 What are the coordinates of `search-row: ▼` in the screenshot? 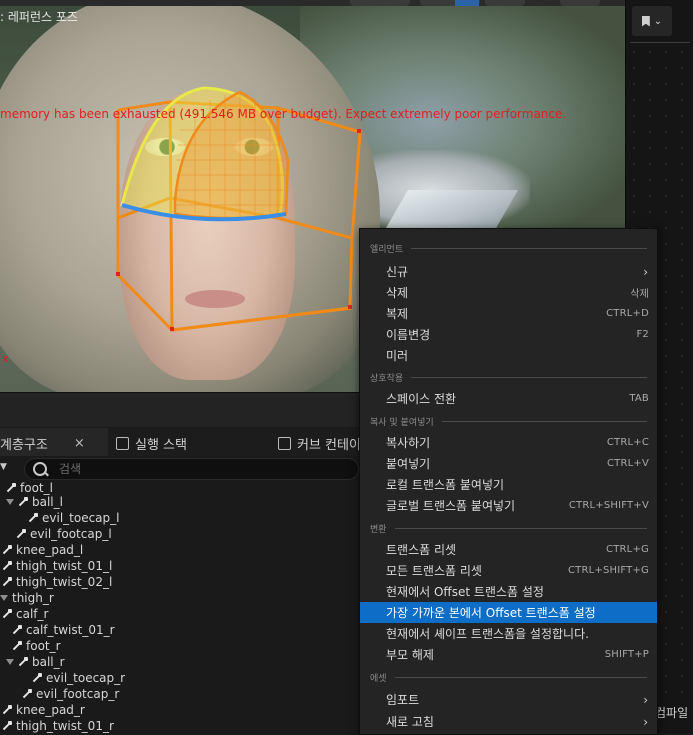 It's located at (180, 469).